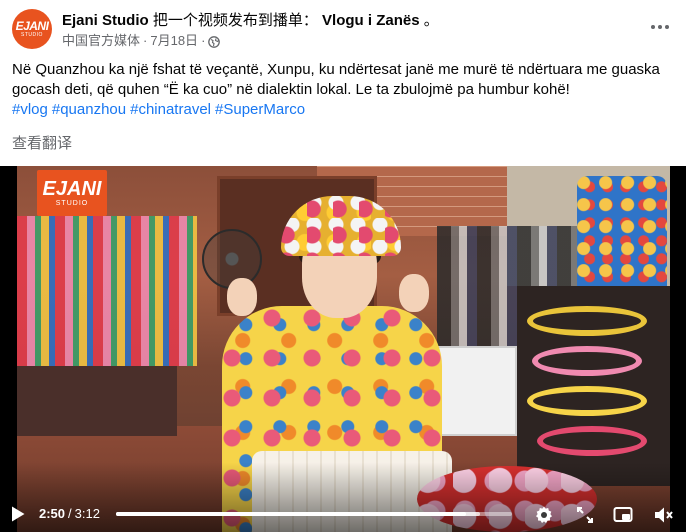 The height and width of the screenshot is (532, 686). I want to click on playlist-name-link: Vlogu i Zanës, so click(371, 20).